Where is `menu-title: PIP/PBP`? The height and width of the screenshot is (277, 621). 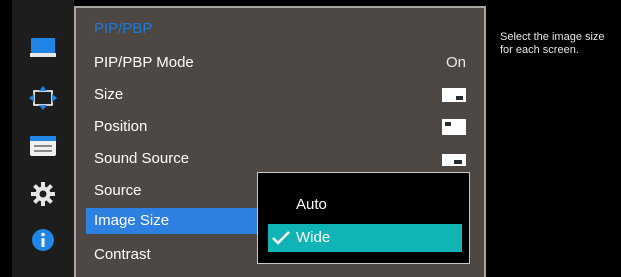 menu-title: PIP/PBP is located at coordinates (123, 28).